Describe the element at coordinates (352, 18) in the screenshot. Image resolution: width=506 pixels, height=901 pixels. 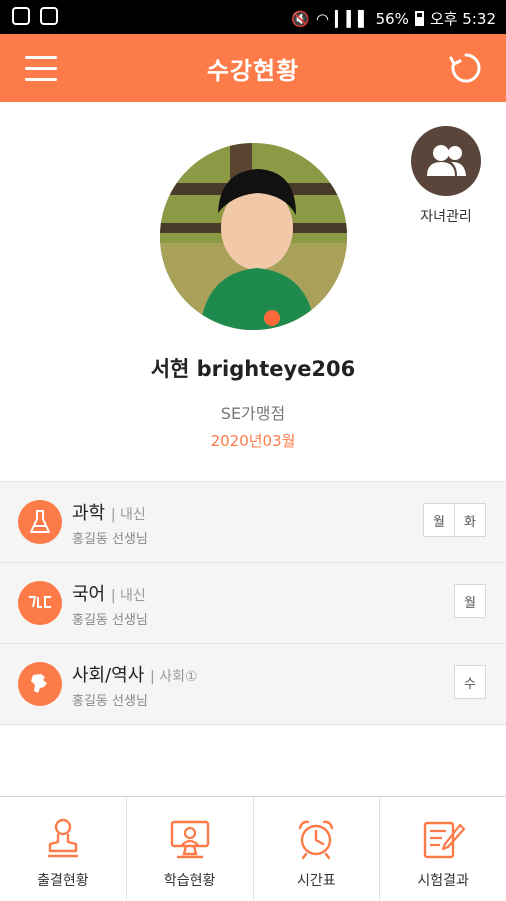
I see `signal-icon: ▎▍▌` at that location.